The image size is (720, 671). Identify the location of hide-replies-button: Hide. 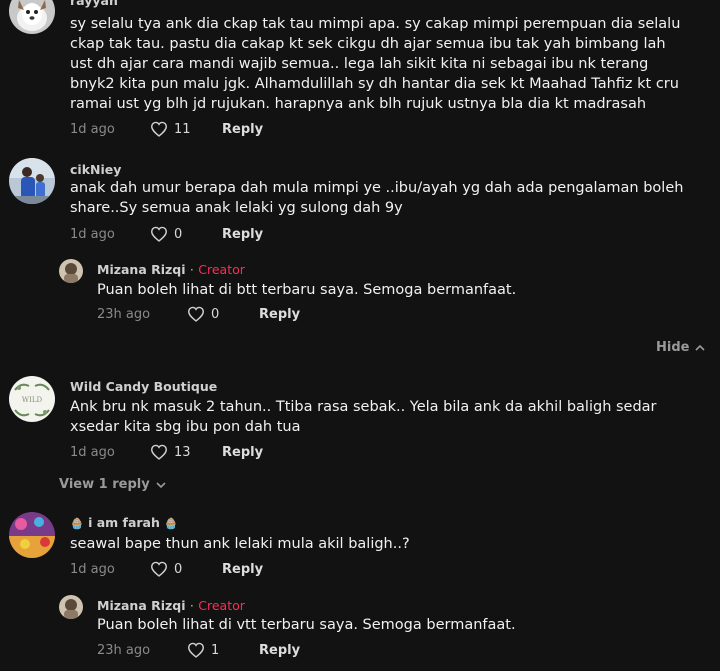
(681, 347).